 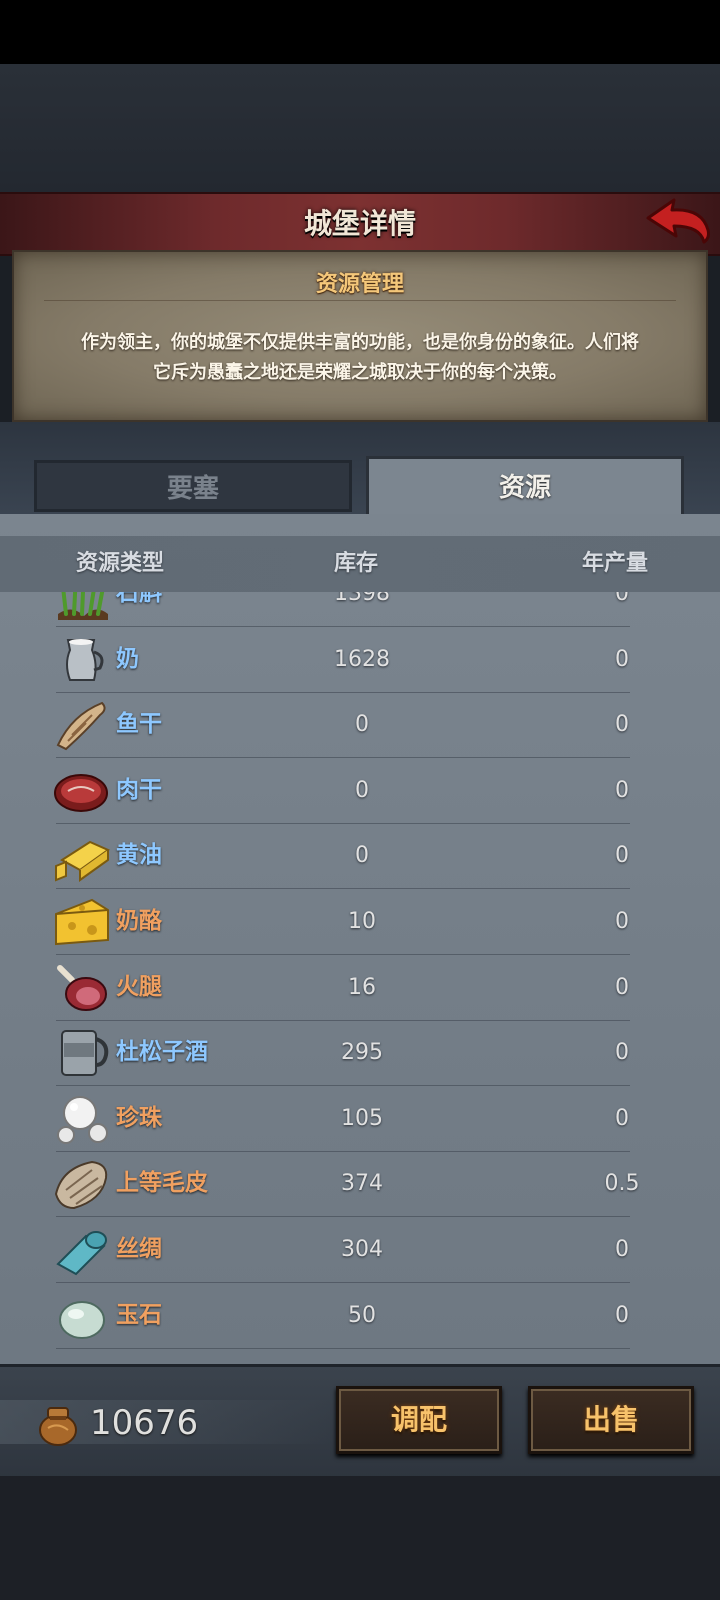 I want to click on resource-stock: 295, so click(x=362, y=1053).